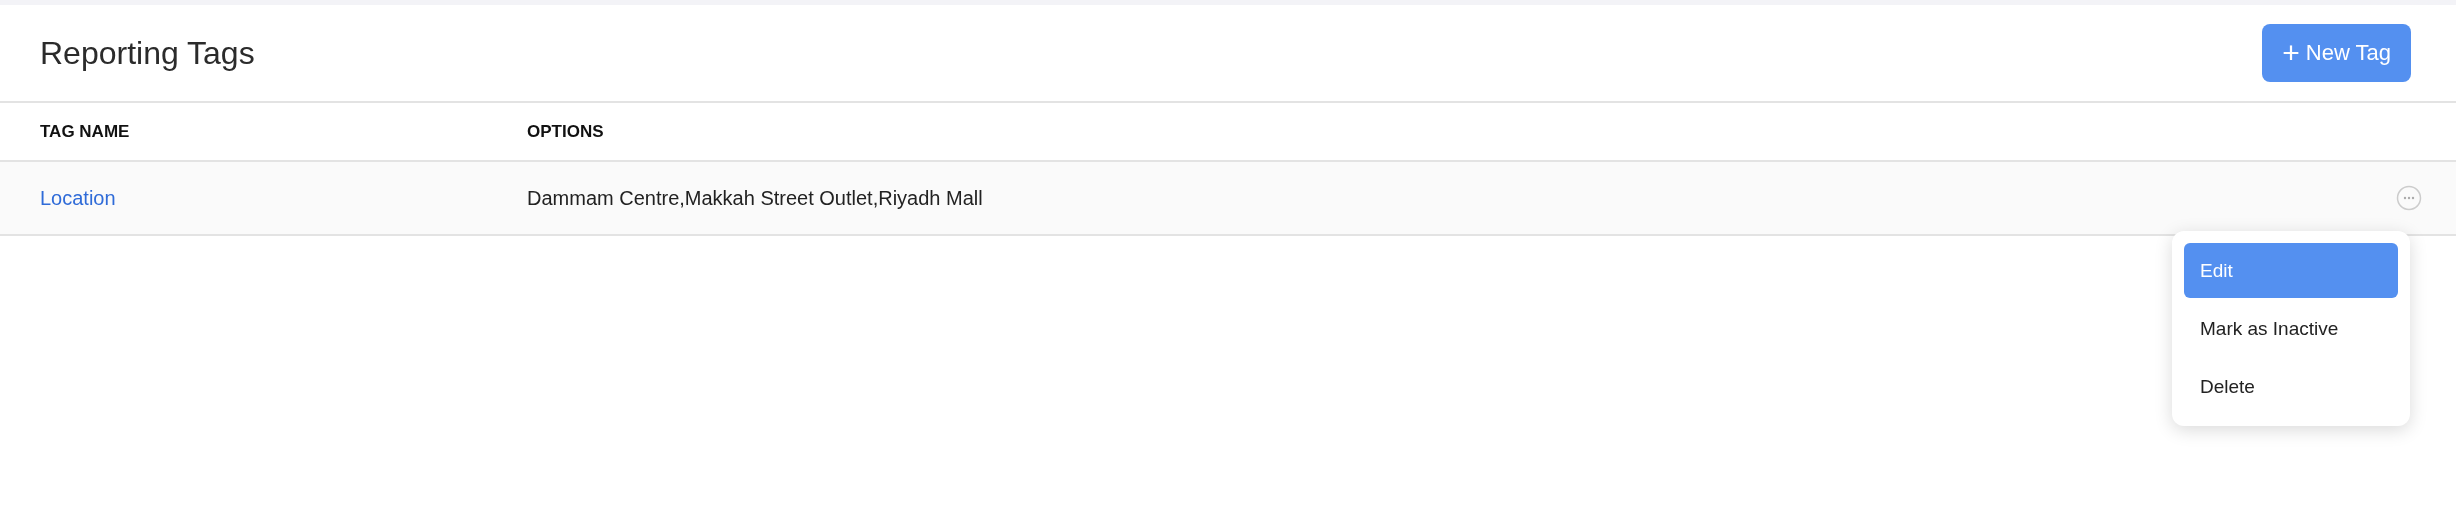 This screenshot has height=524, width=2456. I want to click on more-options-icon, so click(2409, 198).